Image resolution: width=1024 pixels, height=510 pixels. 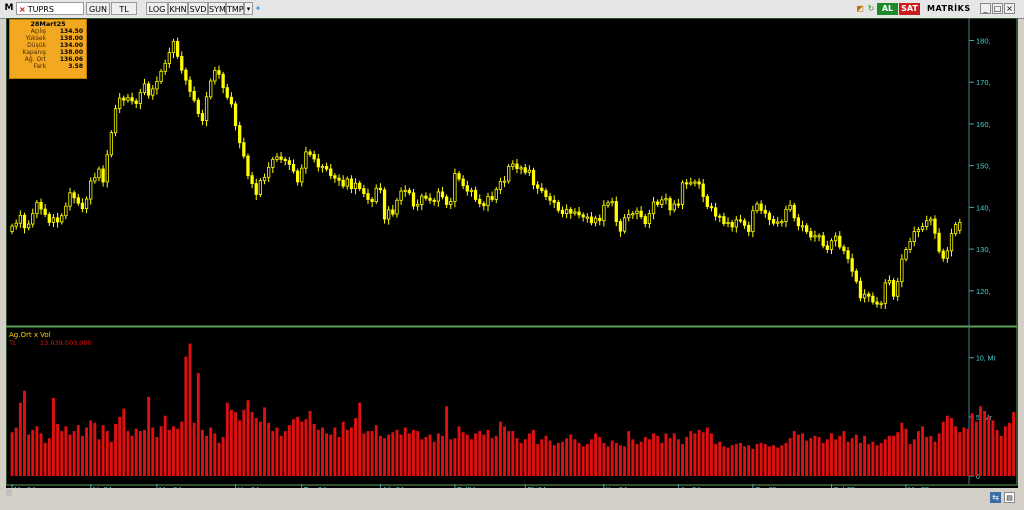 What do you see at coordinates (871, 8) in the screenshot?
I see `refresh-icon: ↻` at bounding box center [871, 8].